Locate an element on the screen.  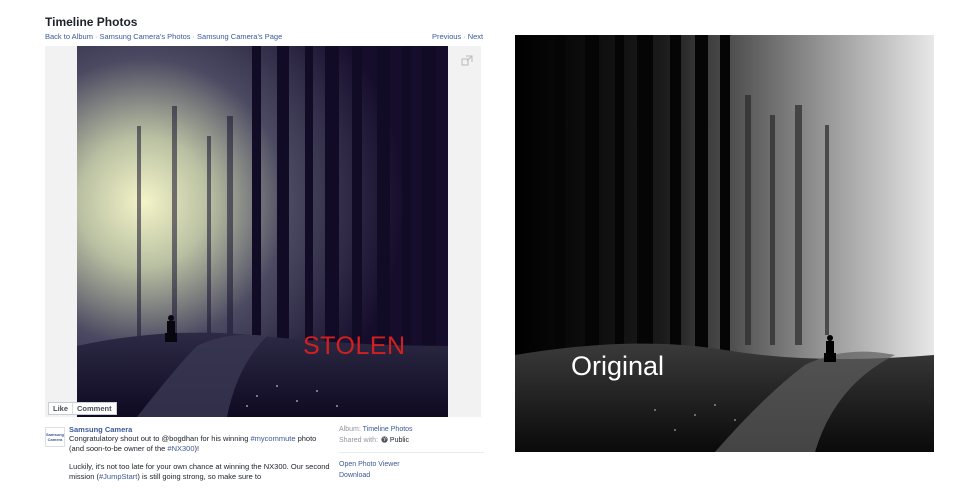
poster-name-link: Samsung Camera is located at coordinates (100, 429).